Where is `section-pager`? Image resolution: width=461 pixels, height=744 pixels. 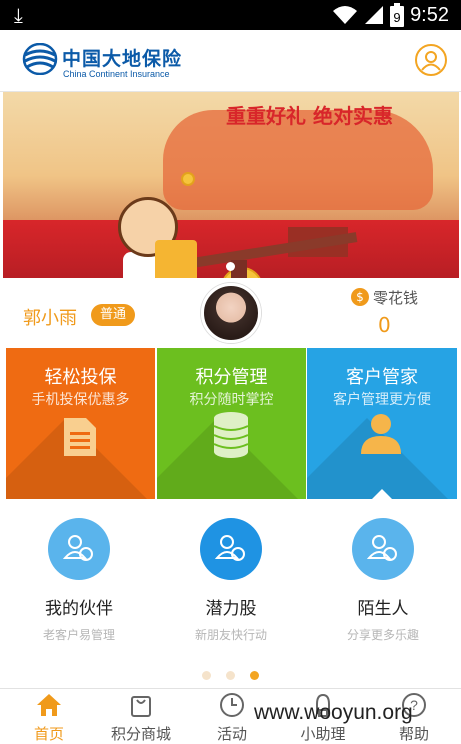
section-pager is located at coordinates (230, 674).